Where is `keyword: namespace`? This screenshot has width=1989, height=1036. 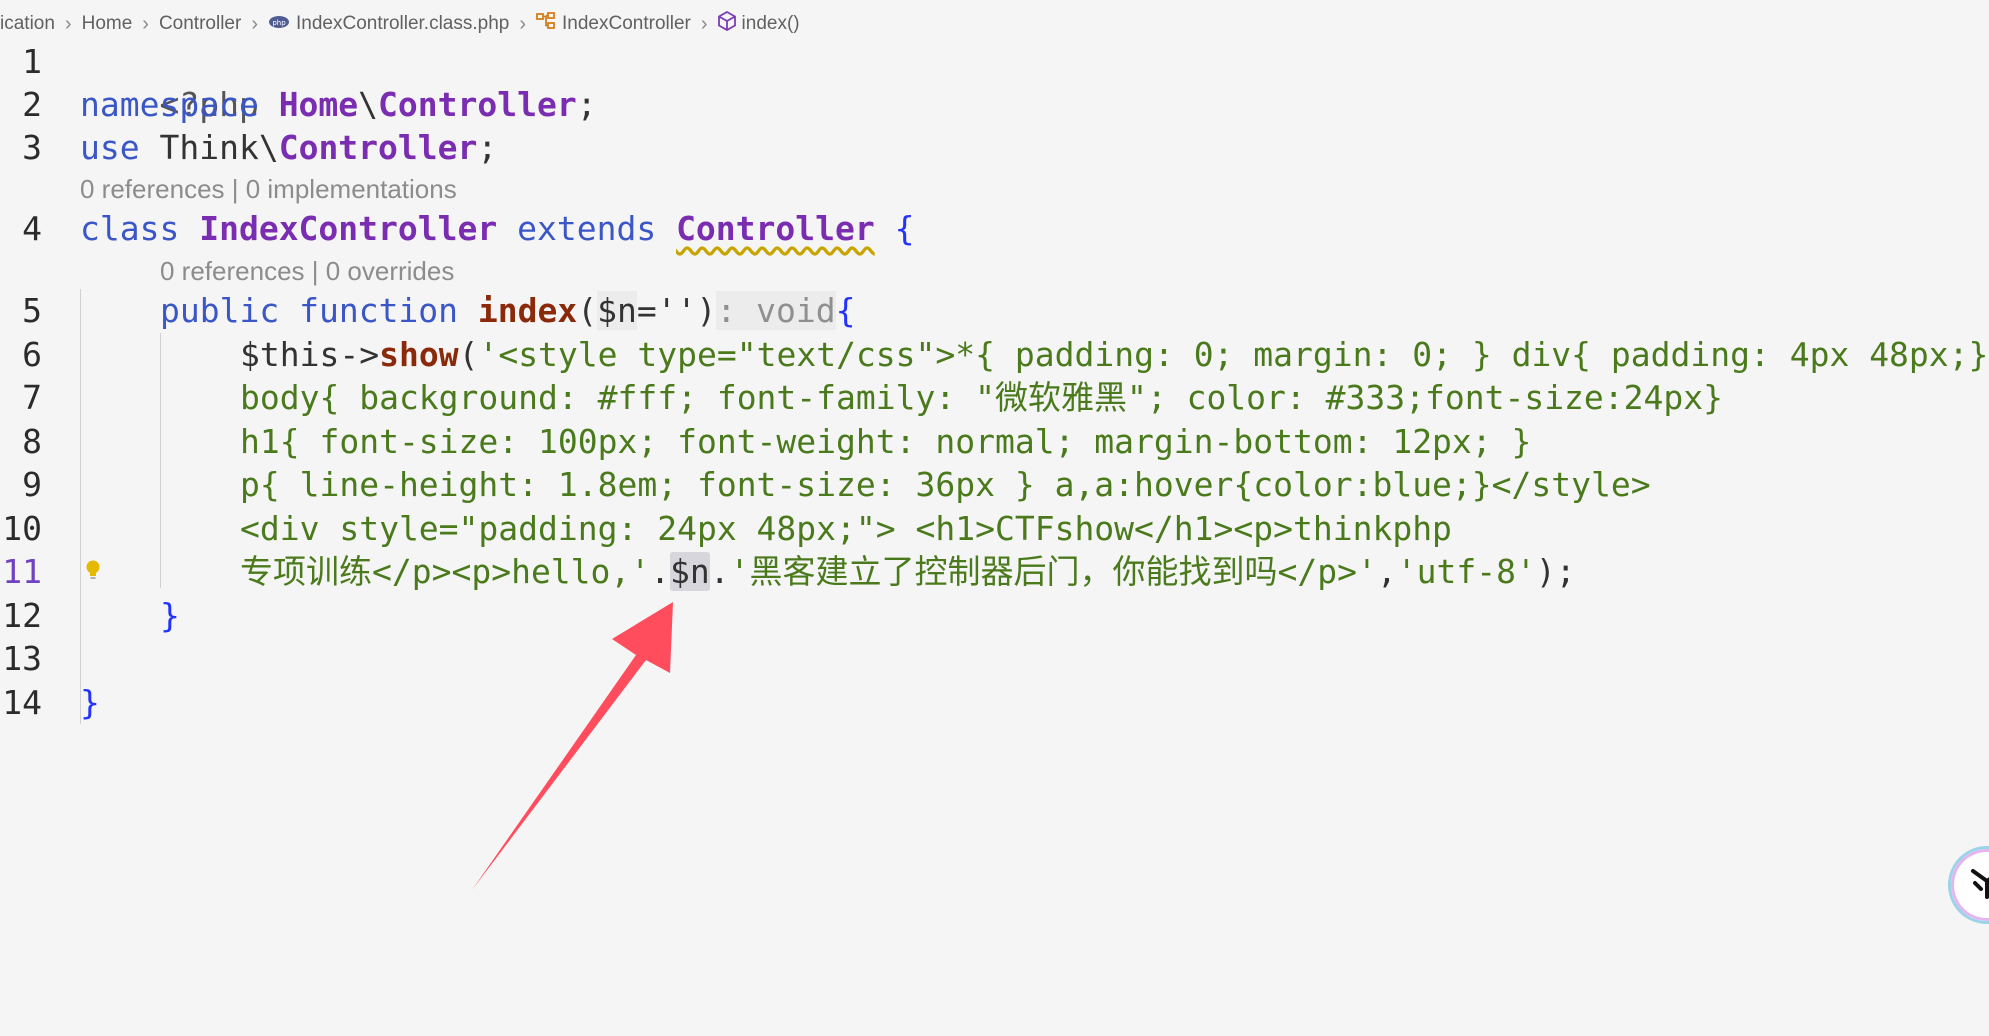 keyword: namespace is located at coordinates (169, 104).